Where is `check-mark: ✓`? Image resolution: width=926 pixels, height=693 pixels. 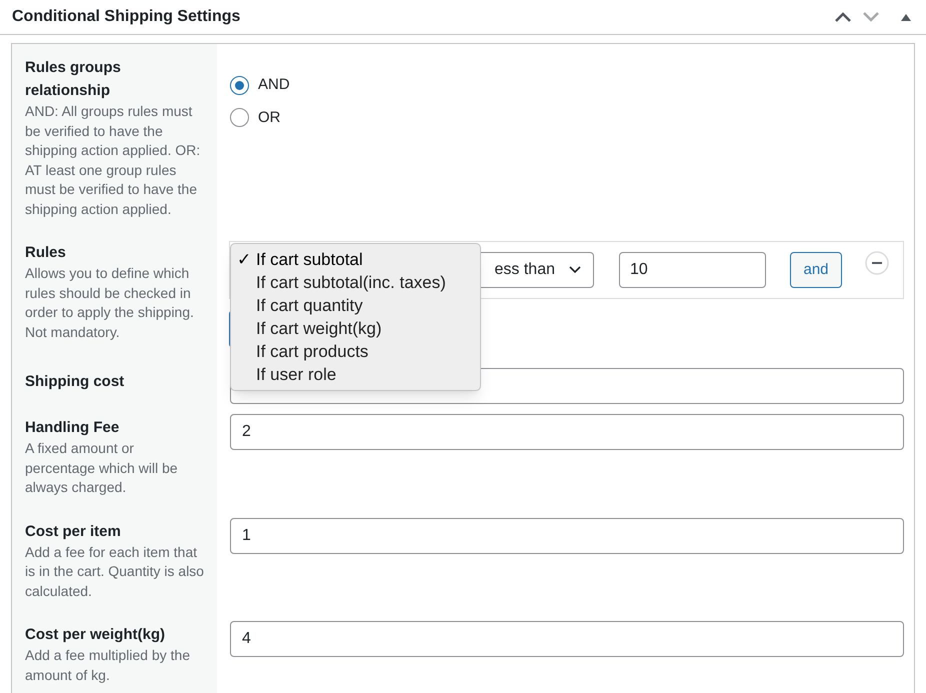 check-mark: ✓ is located at coordinates (244, 259).